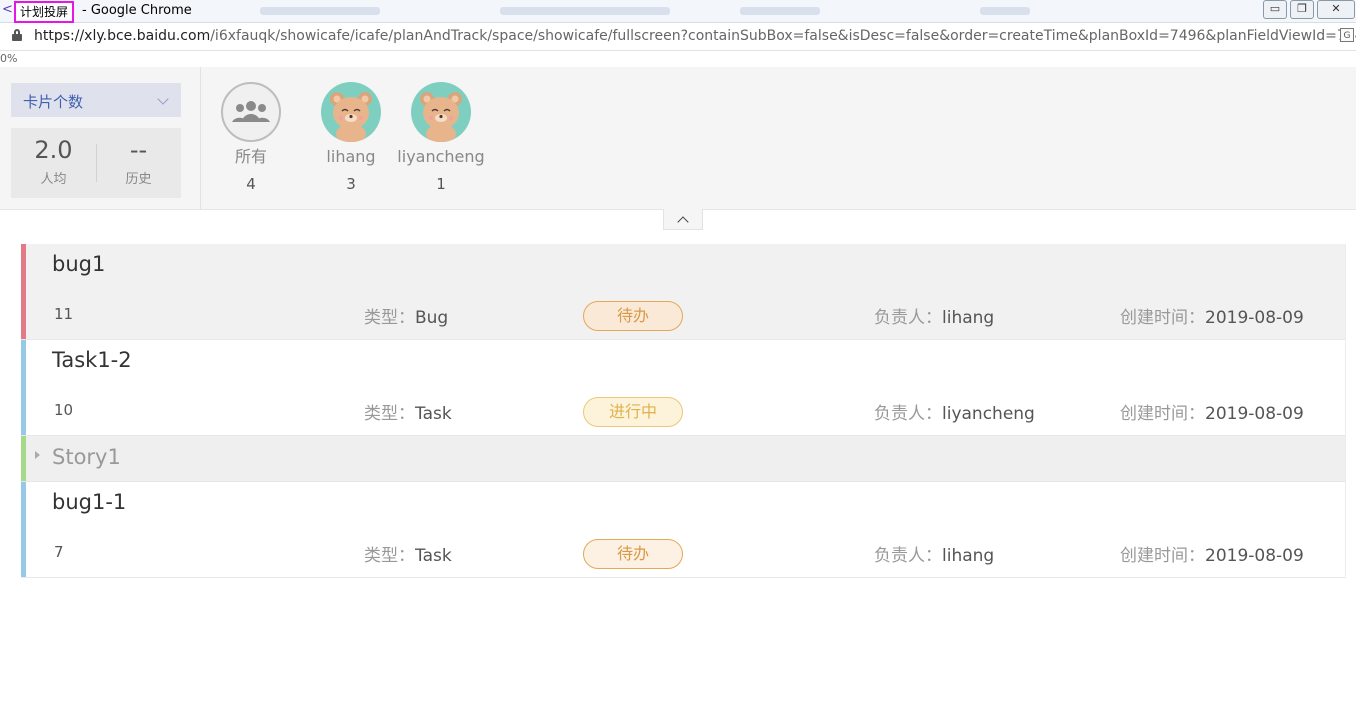 Image resolution: width=1356 pixels, height=713 pixels. I want to click on history-stat: -- 历史, so click(138, 161).